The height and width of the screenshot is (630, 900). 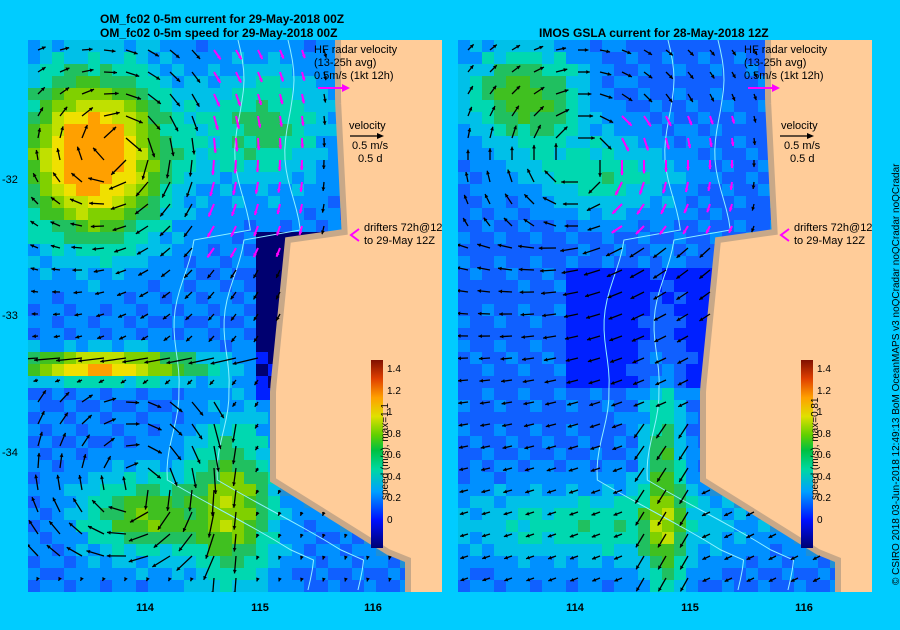 What do you see at coordinates (654, 33) in the screenshot?
I see `right-title: IMOS GSLA current for 28-May-2018 12Z` at bounding box center [654, 33].